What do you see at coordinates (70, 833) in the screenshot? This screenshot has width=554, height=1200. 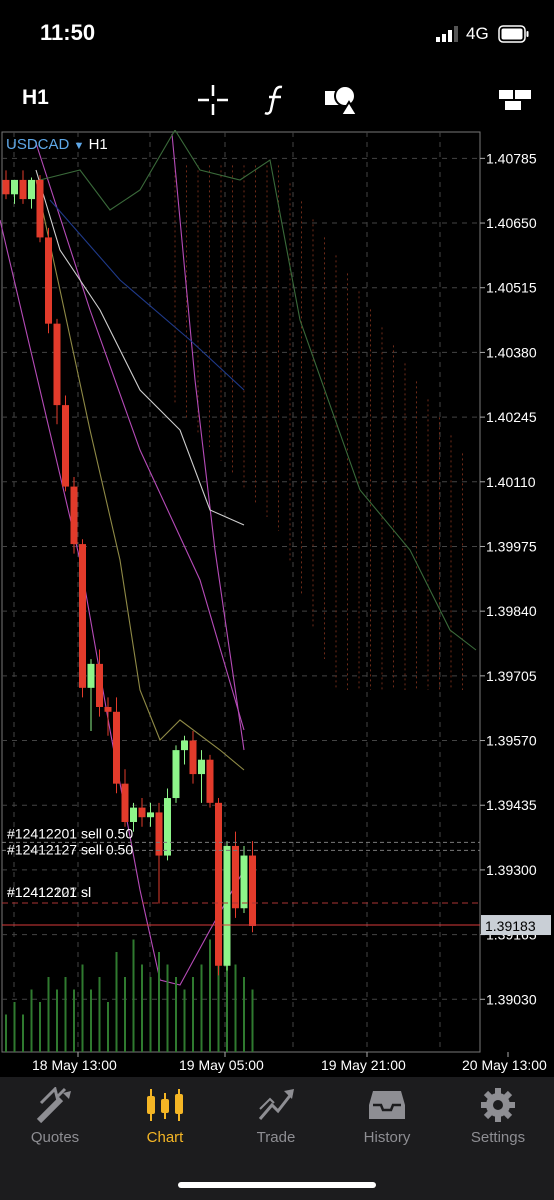 I see `order-label: #12412201 sell 0.50` at bounding box center [70, 833].